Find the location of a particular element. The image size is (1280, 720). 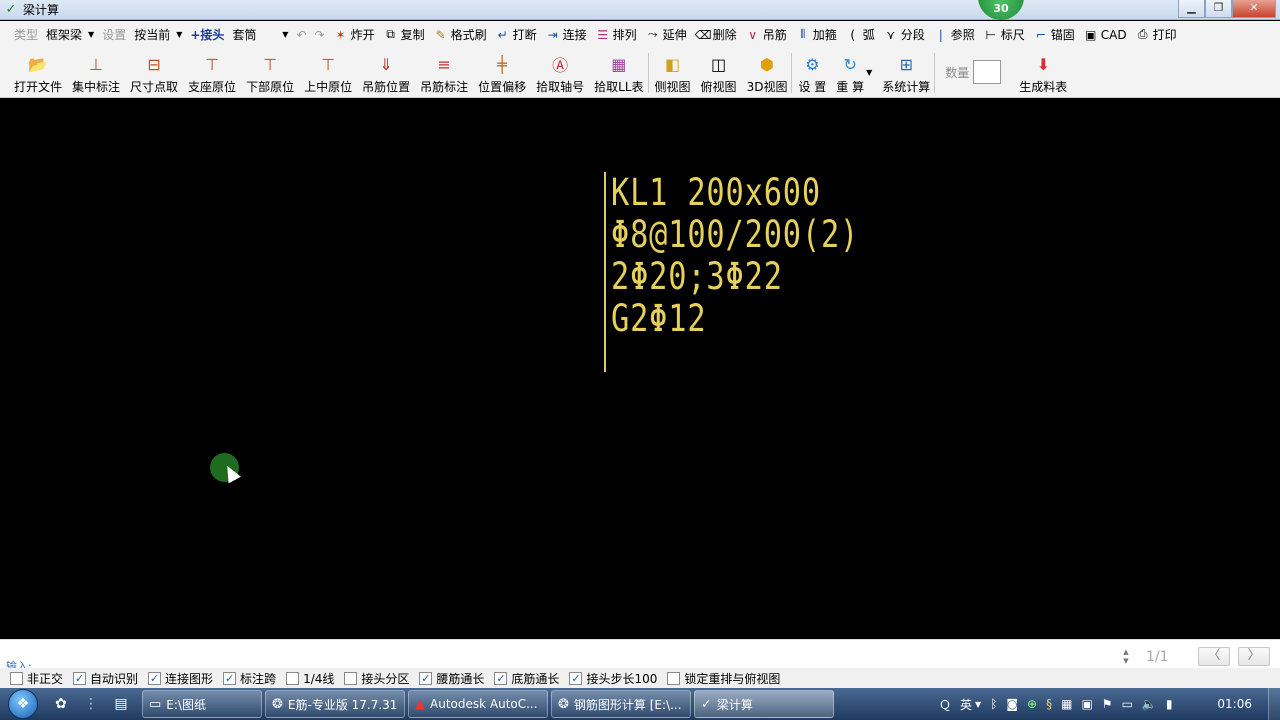

sys-calc-button: ⊞ 系统计算 is located at coordinates (906, 73).